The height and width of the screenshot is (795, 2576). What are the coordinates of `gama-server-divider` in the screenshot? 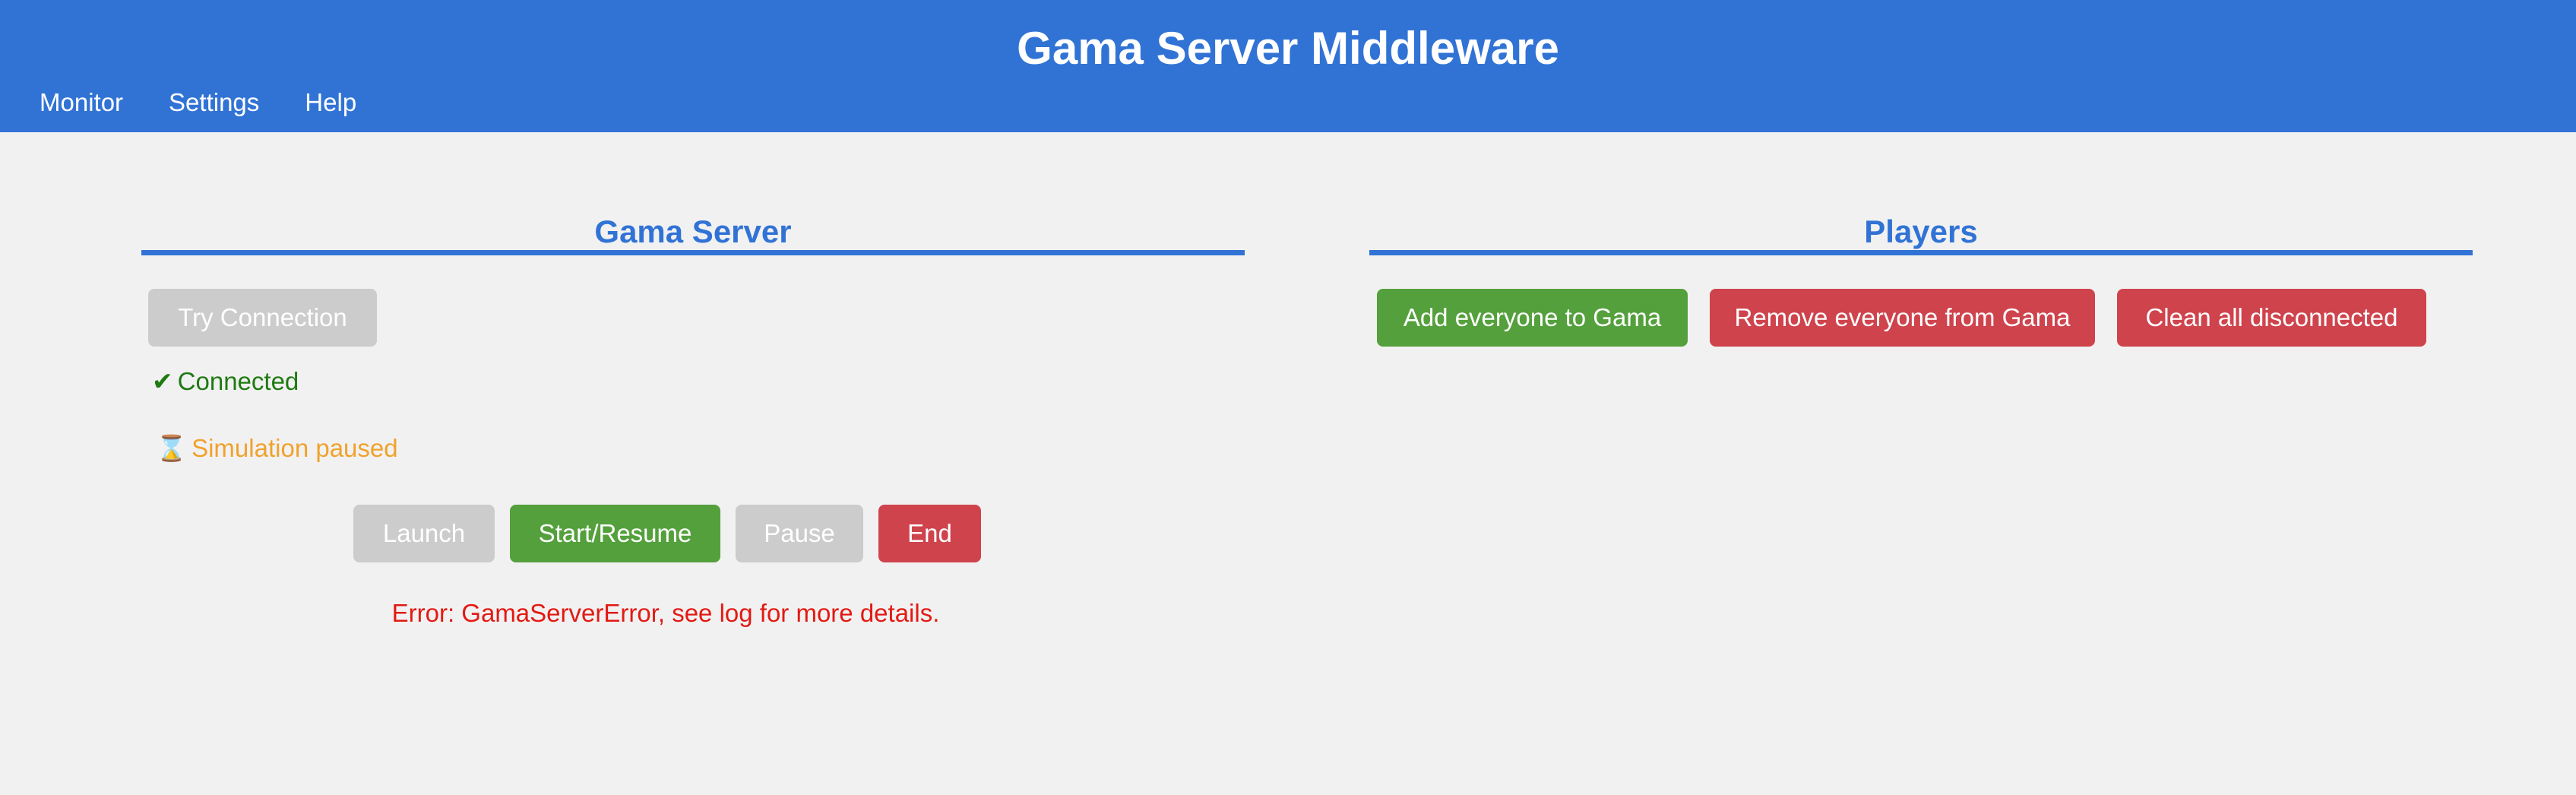 It's located at (693, 252).